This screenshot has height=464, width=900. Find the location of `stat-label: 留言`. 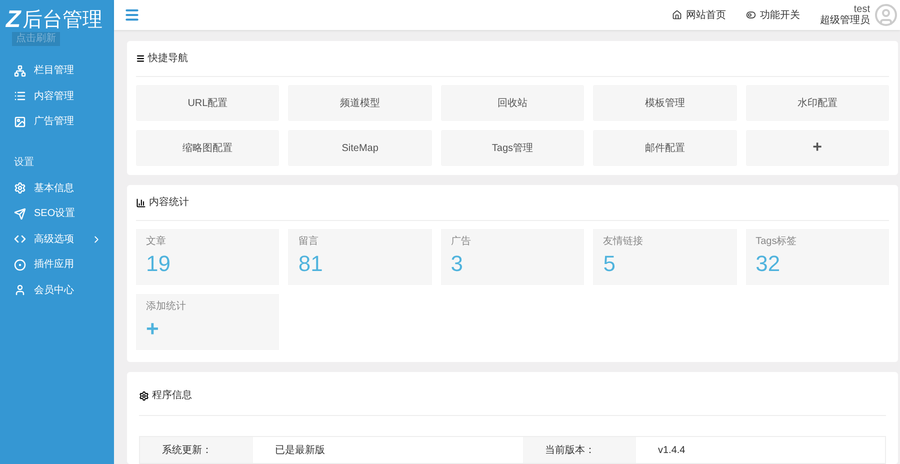

stat-label: 留言 is located at coordinates (309, 241).